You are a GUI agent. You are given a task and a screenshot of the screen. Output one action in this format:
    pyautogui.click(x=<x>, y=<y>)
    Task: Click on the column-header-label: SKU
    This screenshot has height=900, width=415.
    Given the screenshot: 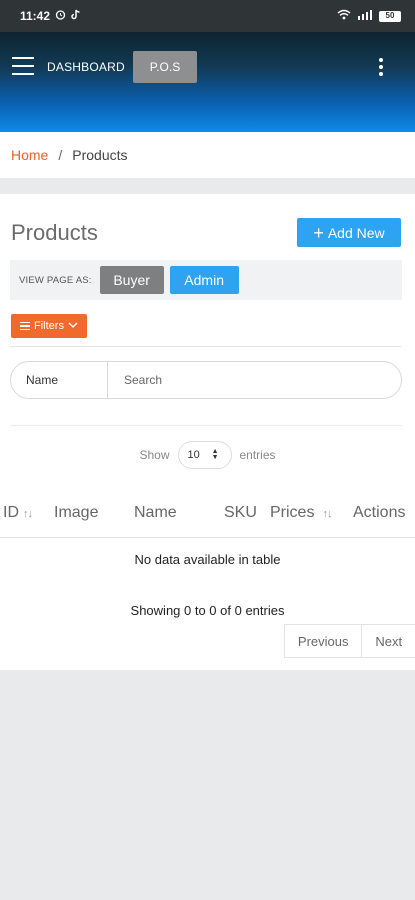 What is the action you would take?
    pyautogui.click(x=240, y=512)
    